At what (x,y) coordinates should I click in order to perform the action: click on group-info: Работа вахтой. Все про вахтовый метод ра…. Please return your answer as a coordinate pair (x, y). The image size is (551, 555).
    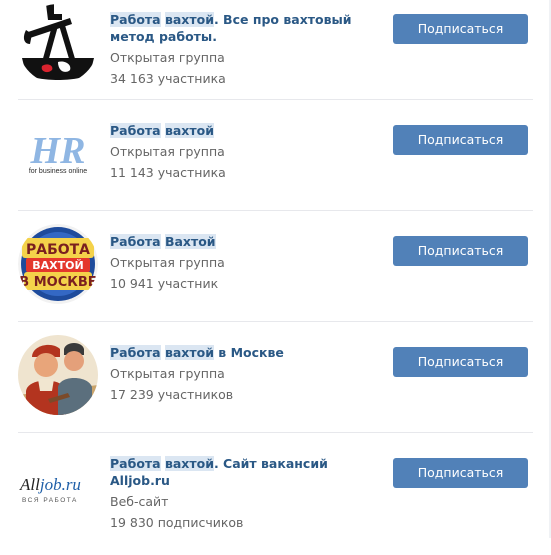
    Looking at the image, I should click on (245, 49).